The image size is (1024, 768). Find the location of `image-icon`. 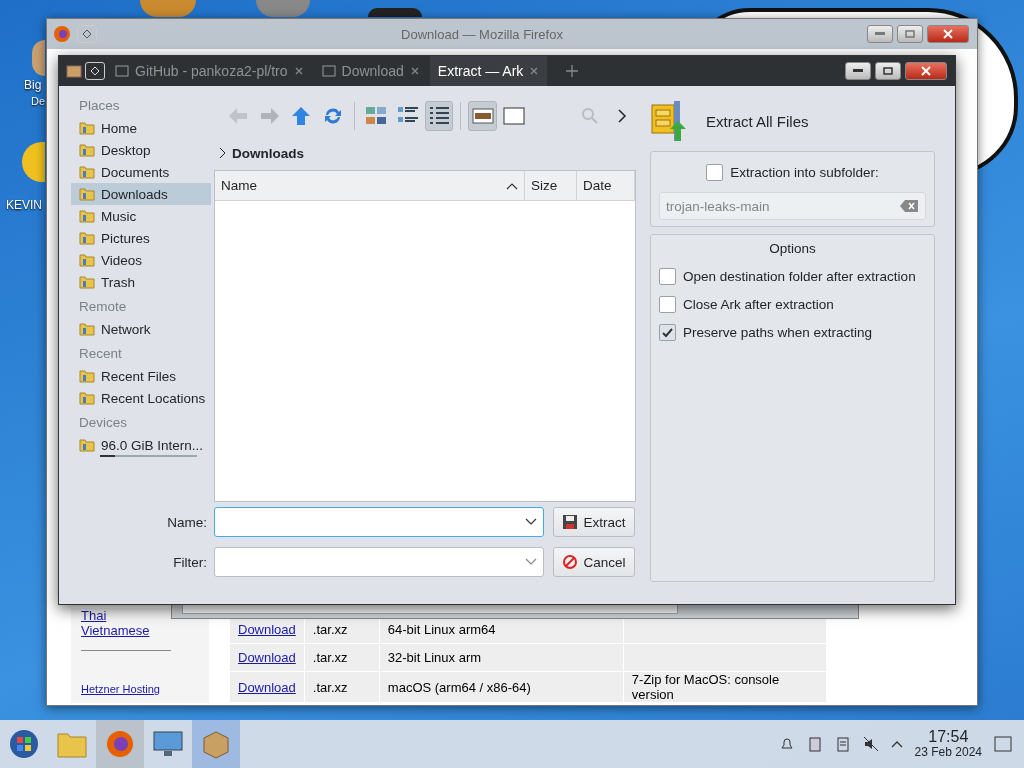

image-icon is located at coordinates (482, 116).